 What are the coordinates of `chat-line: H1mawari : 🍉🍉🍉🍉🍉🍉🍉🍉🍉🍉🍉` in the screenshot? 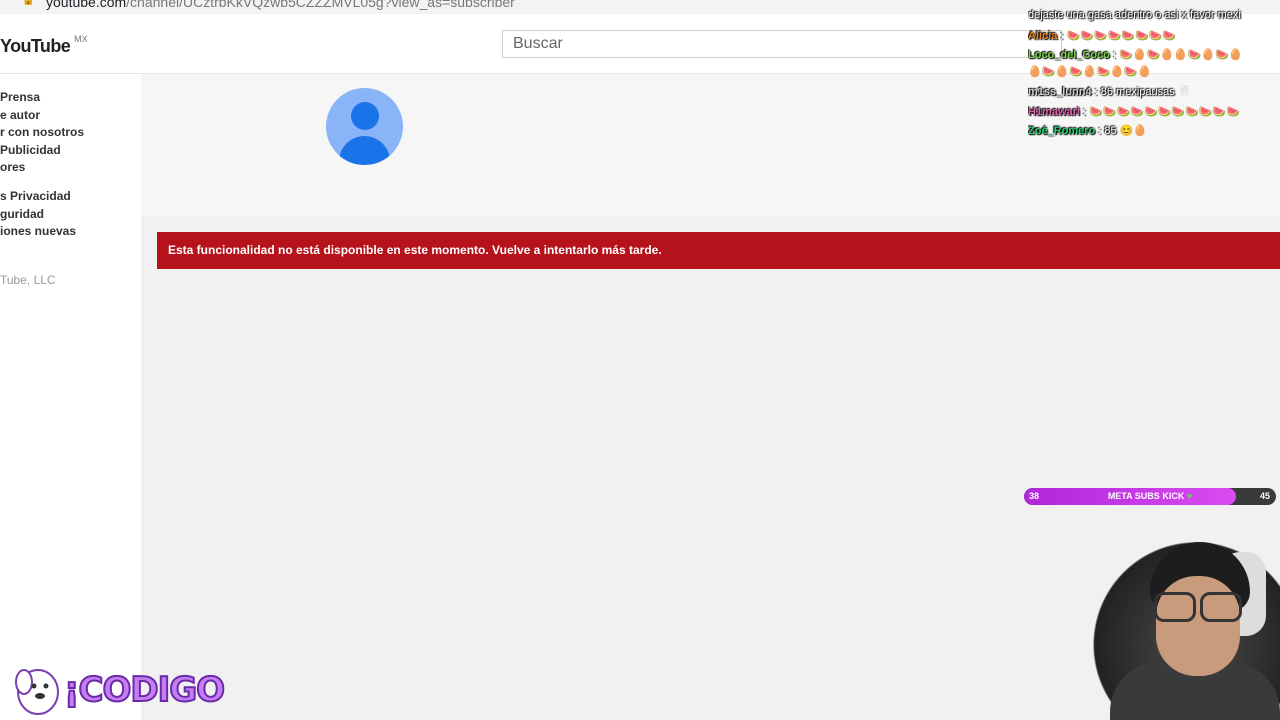 It's located at (1134, 112).